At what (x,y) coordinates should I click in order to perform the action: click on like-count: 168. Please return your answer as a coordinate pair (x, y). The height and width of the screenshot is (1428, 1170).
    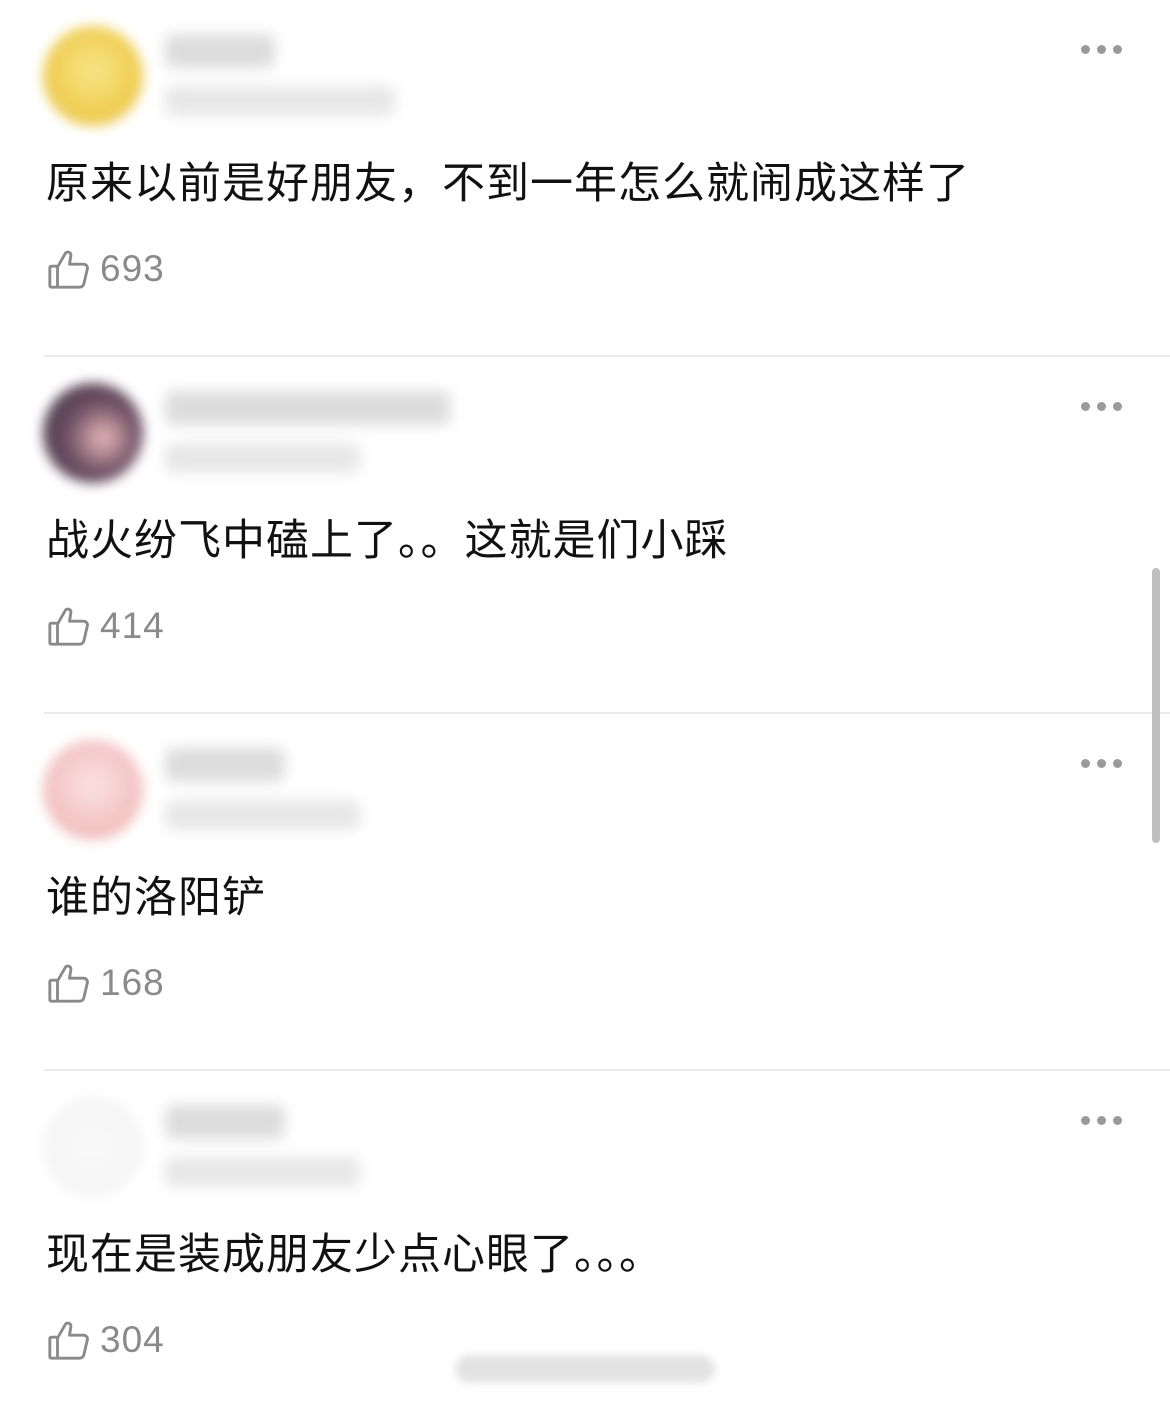
    Looking at the image, I should click on (132, 982).